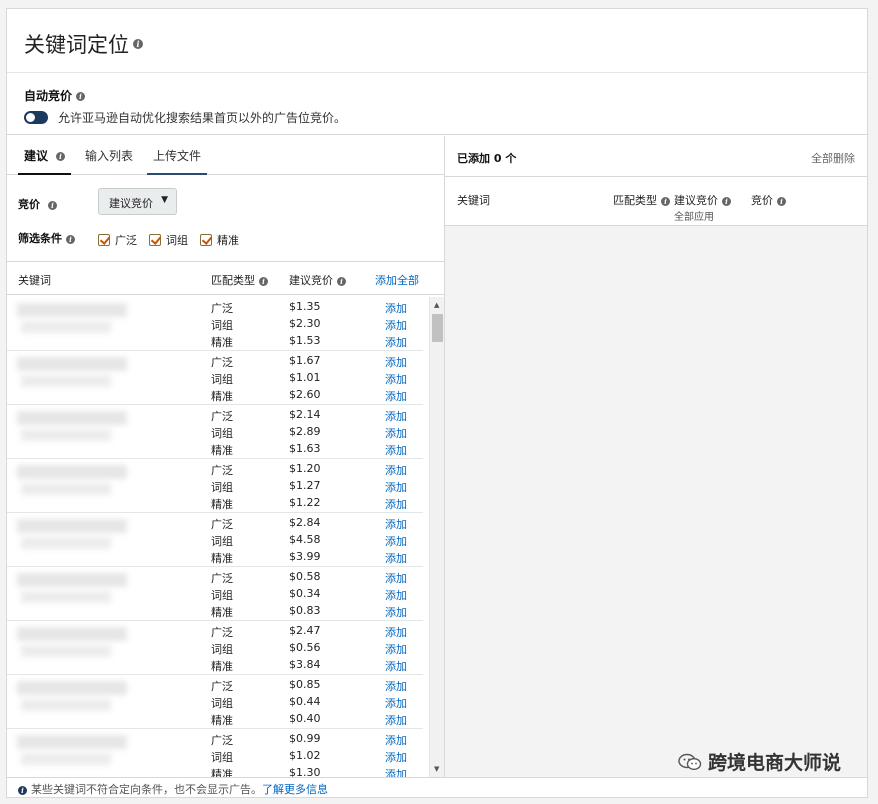  I want to click on auto-bid-toggle, so click(36, 117).